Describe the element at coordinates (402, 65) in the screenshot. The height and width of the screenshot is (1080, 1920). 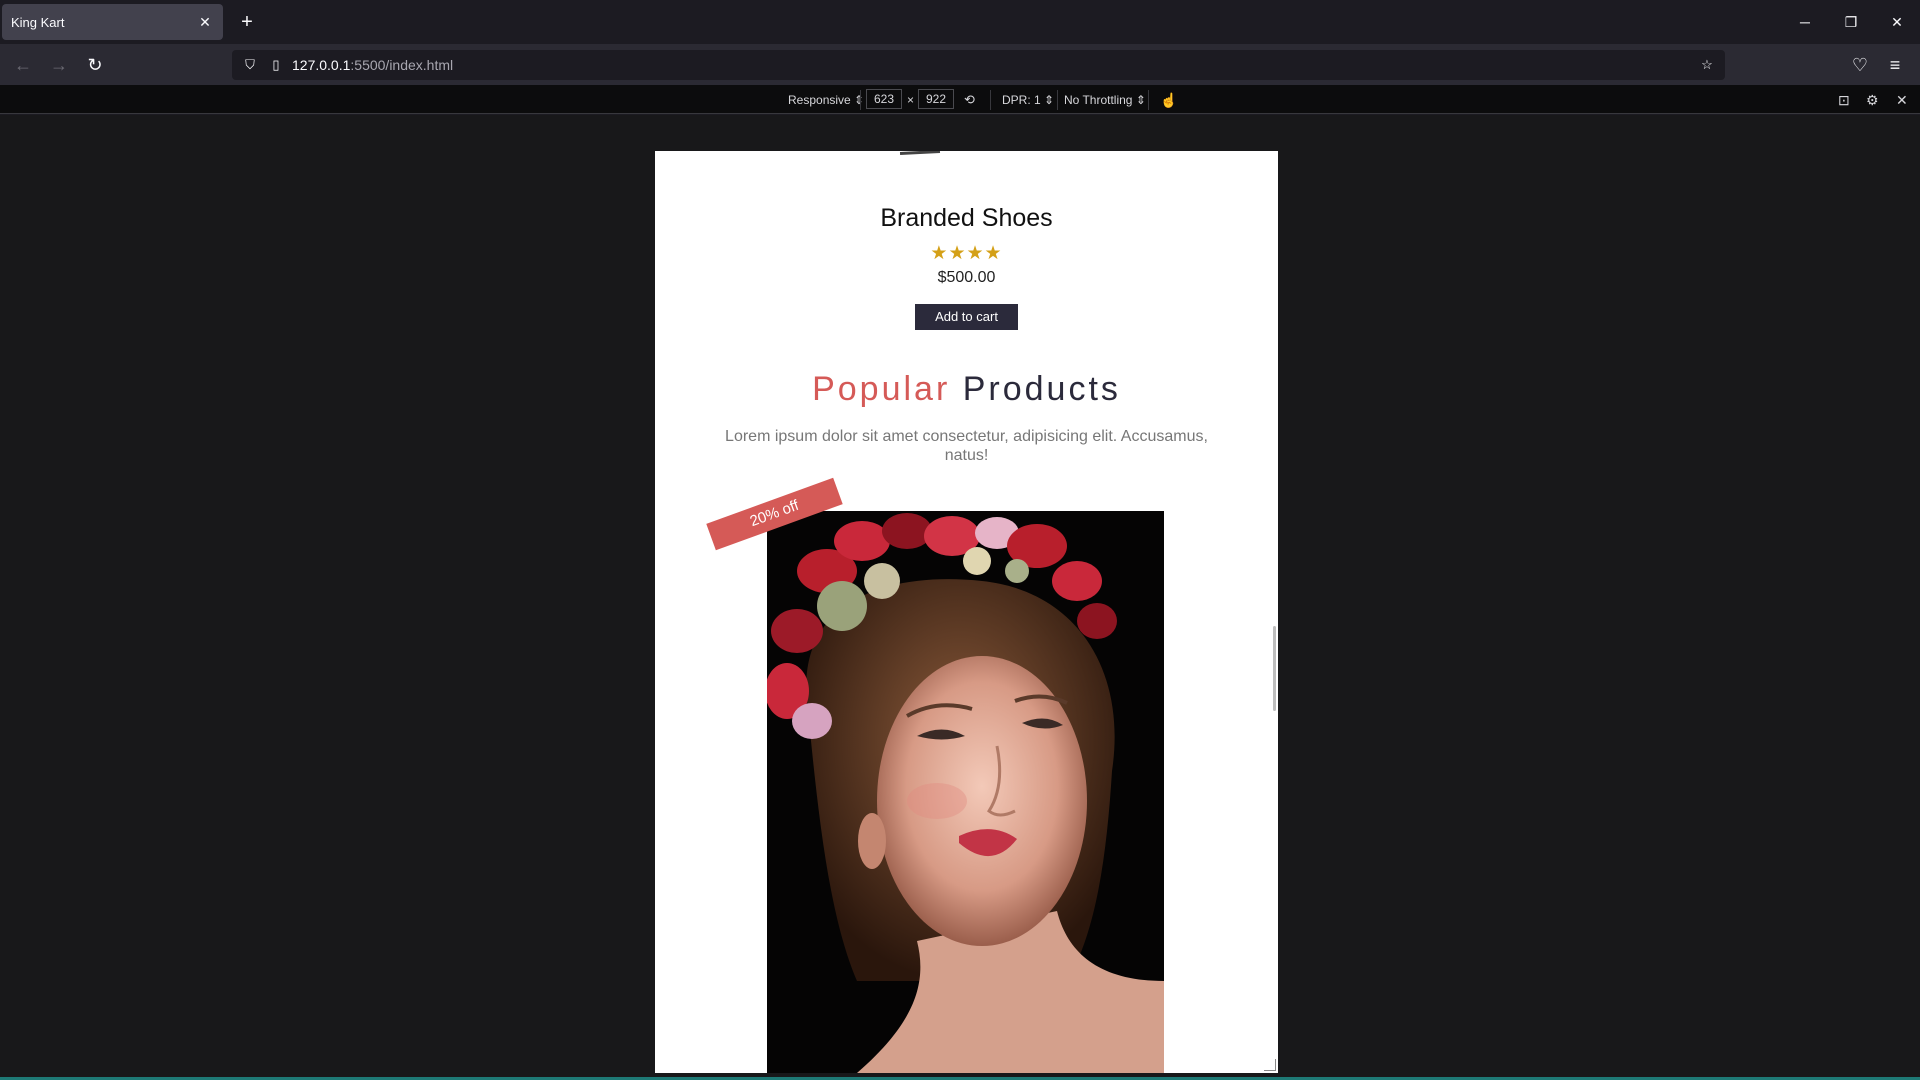
I see `url-path: :5500/index.html` at that location.